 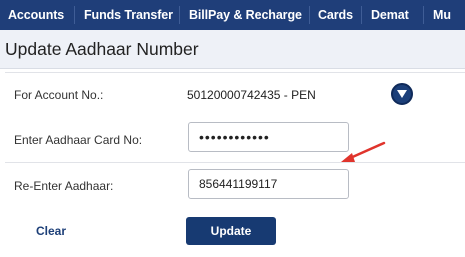 What do you see at coordinates (335, 15) in the screenshot?
I see `nav-item-cards: Cards` at bounding box center [335, 15].